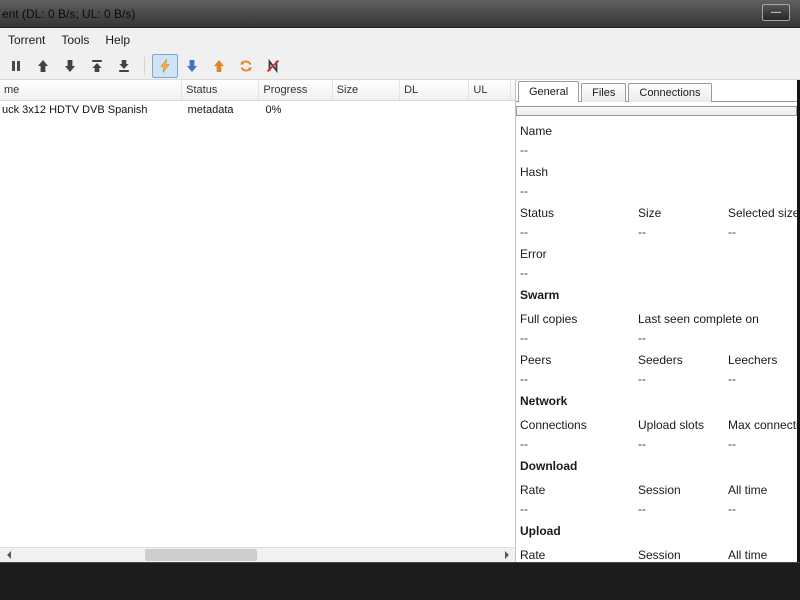 Image resolution: width=800 pixels, height=600 pixels. Describe the element at coordinates (537, 213) in the screenshot. I see `status-label: Status` at that location.